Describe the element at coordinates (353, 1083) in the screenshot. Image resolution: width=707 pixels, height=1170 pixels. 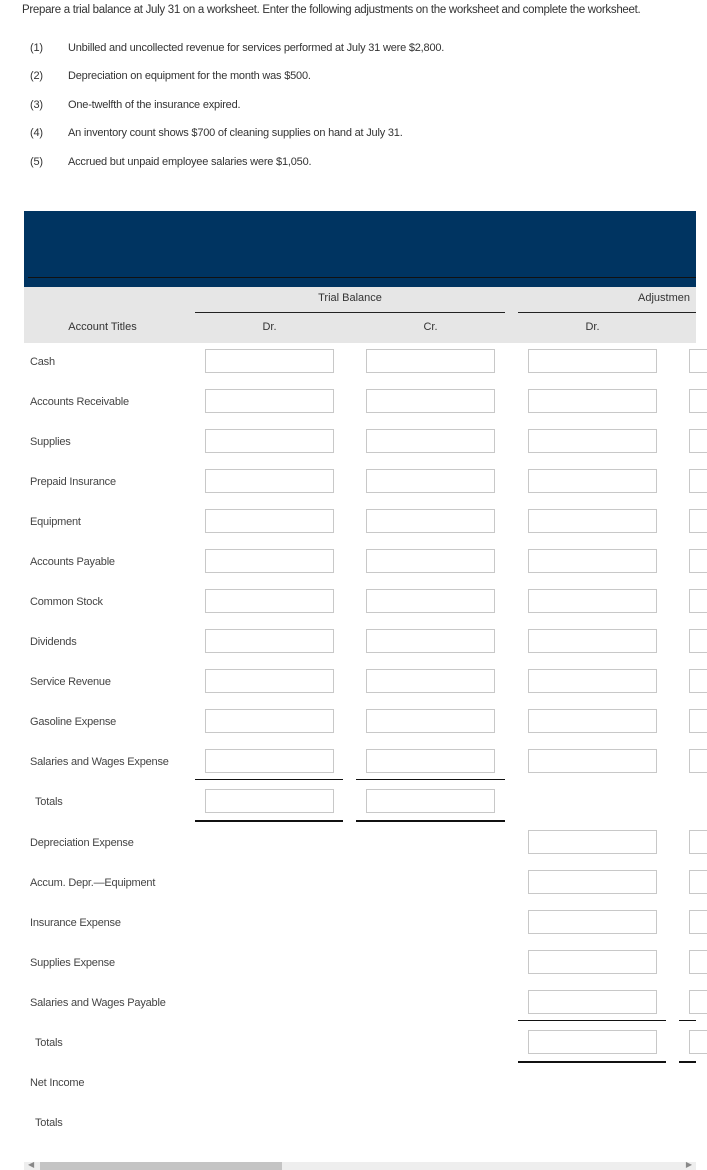
I see `table-row: Net Income` at that location.